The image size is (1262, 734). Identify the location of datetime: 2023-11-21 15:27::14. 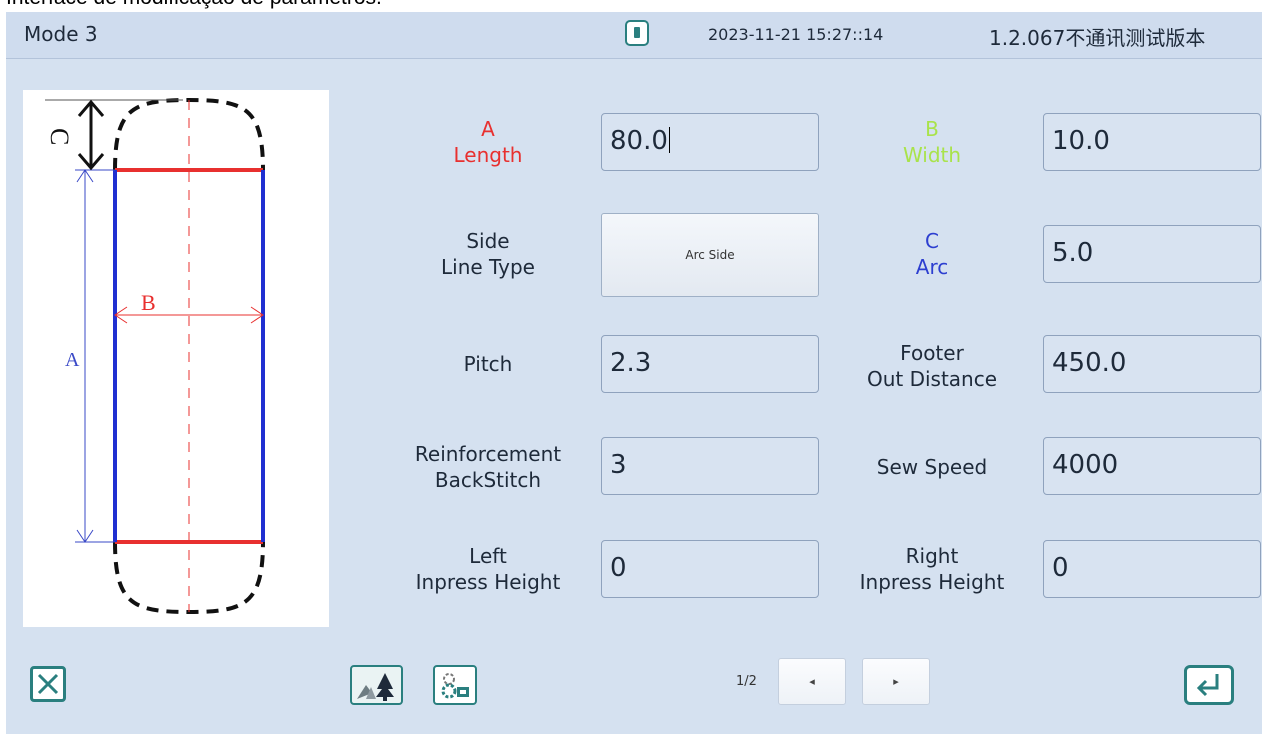
(796, 34).